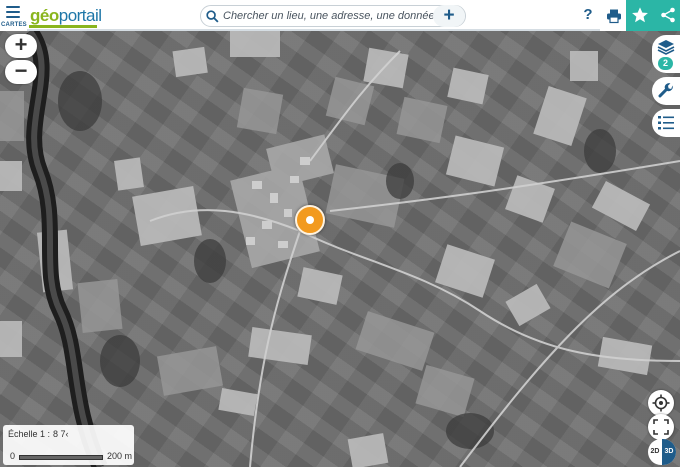 Image resolution: width=680 pixels, height=467 pixels. Describe the element at coordinates (120, 456) in the screenshot. I see `scale-distance: 200 m` at that location.